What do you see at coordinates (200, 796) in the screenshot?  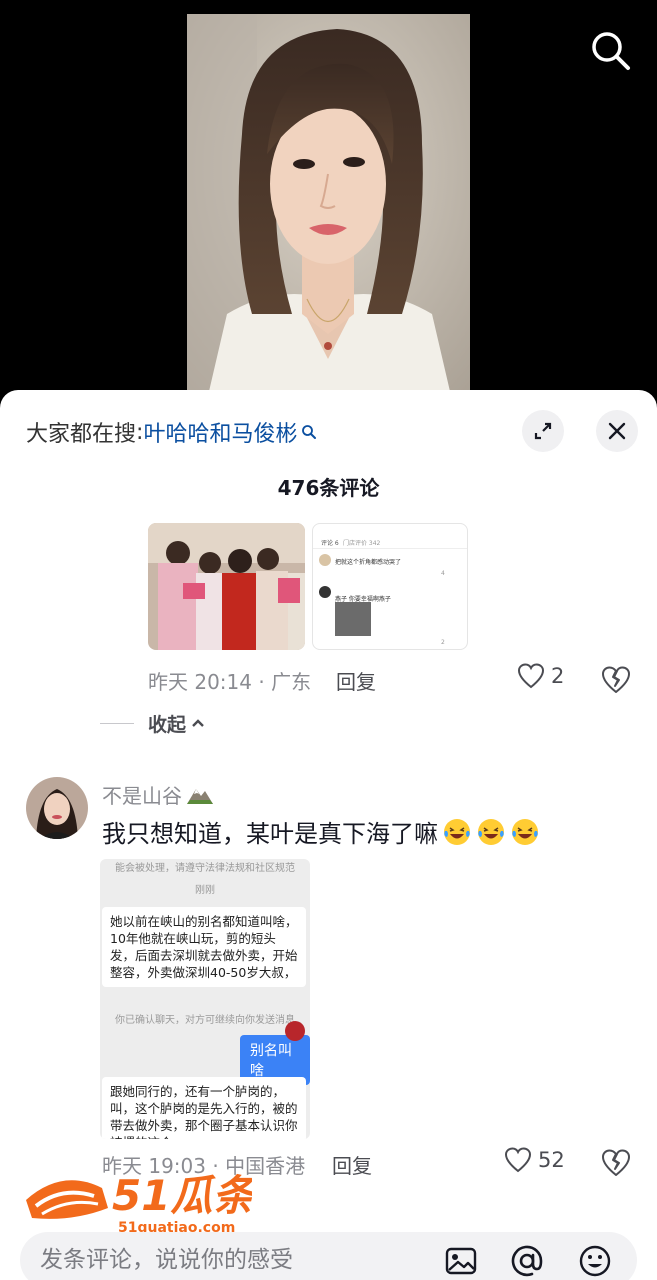 I see `mountain-emoji-icon` at bounding box center [200, 796].